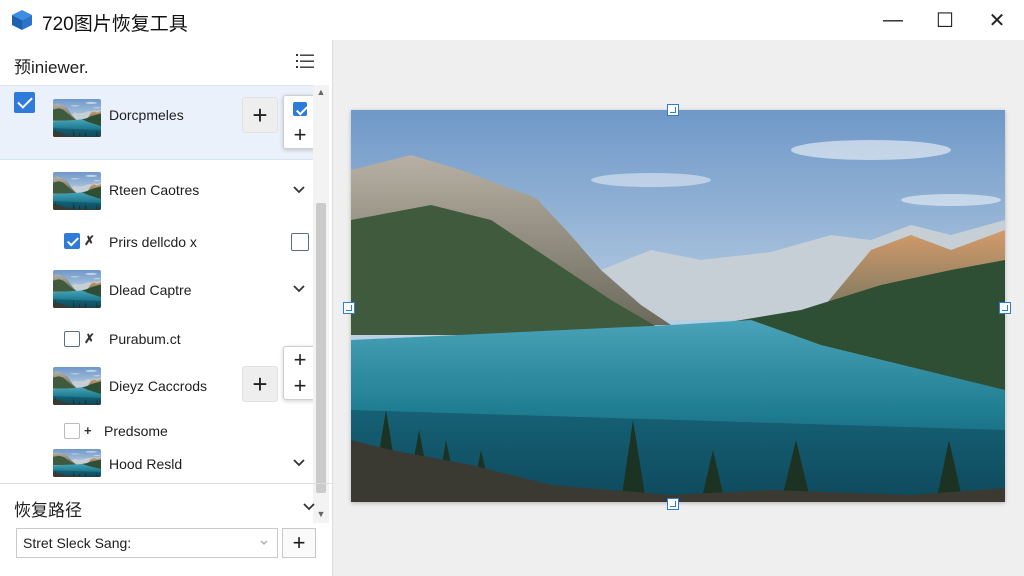  I want to click on minimize-icon: —, so click(893, 19).